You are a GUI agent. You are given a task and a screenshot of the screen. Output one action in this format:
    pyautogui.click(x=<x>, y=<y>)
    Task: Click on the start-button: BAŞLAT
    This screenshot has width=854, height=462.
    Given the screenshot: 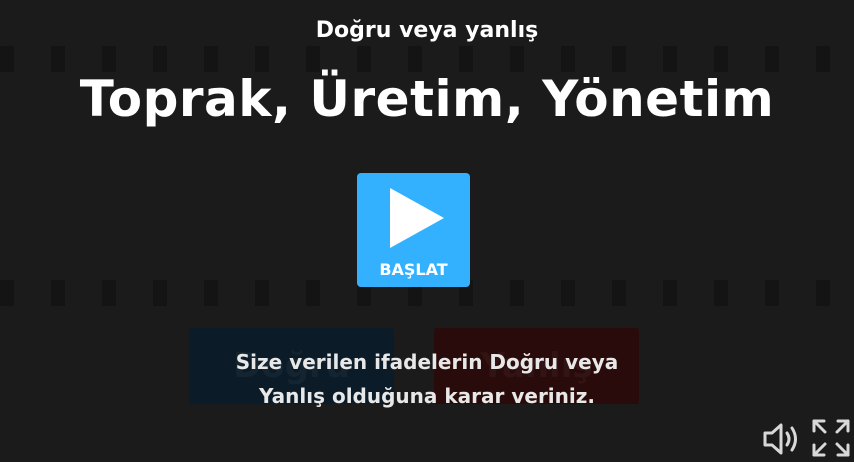 What is the action you would take?
    pyautogui.click(x=413, y=230)
    